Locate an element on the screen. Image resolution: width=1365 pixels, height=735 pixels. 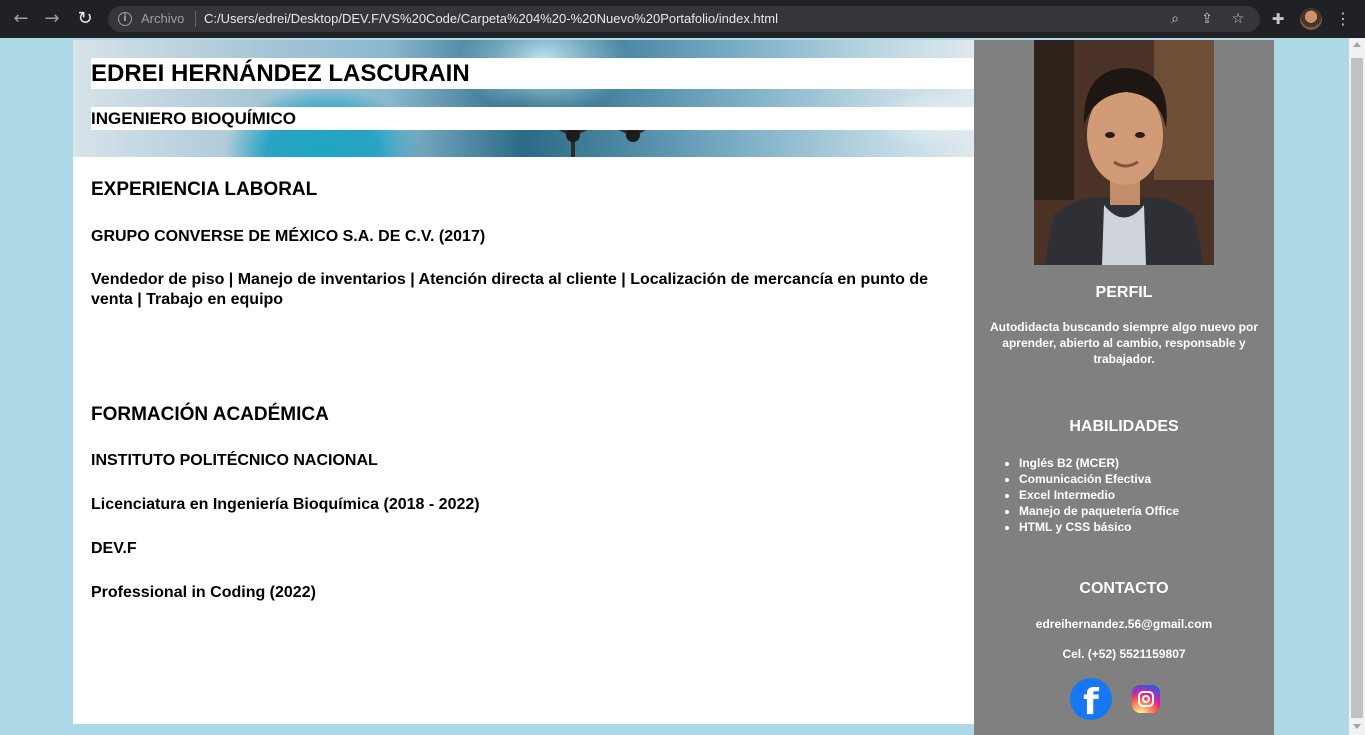
skill-item: HTML y CSS básico is located at coordinates (1139, 527).